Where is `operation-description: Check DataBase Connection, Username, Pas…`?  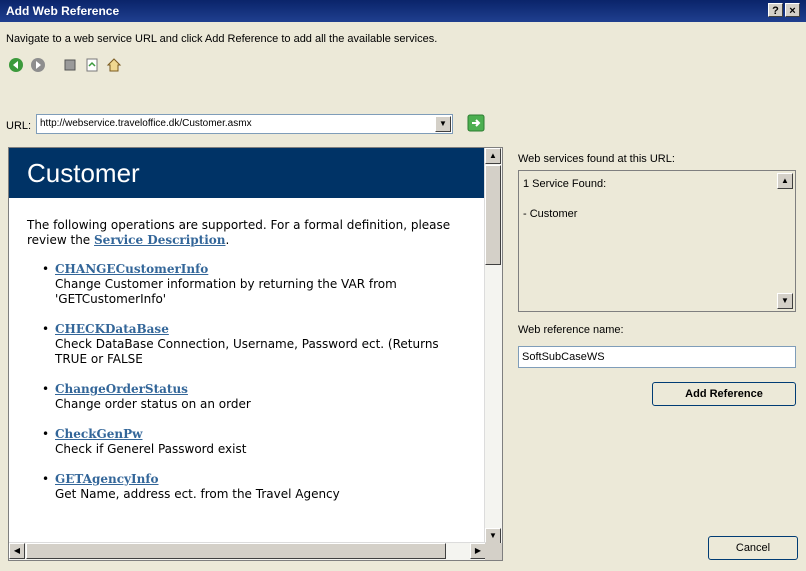
operation-description: Check DataBase Connection, Username, Pas… is located at coordinates (247, 351).